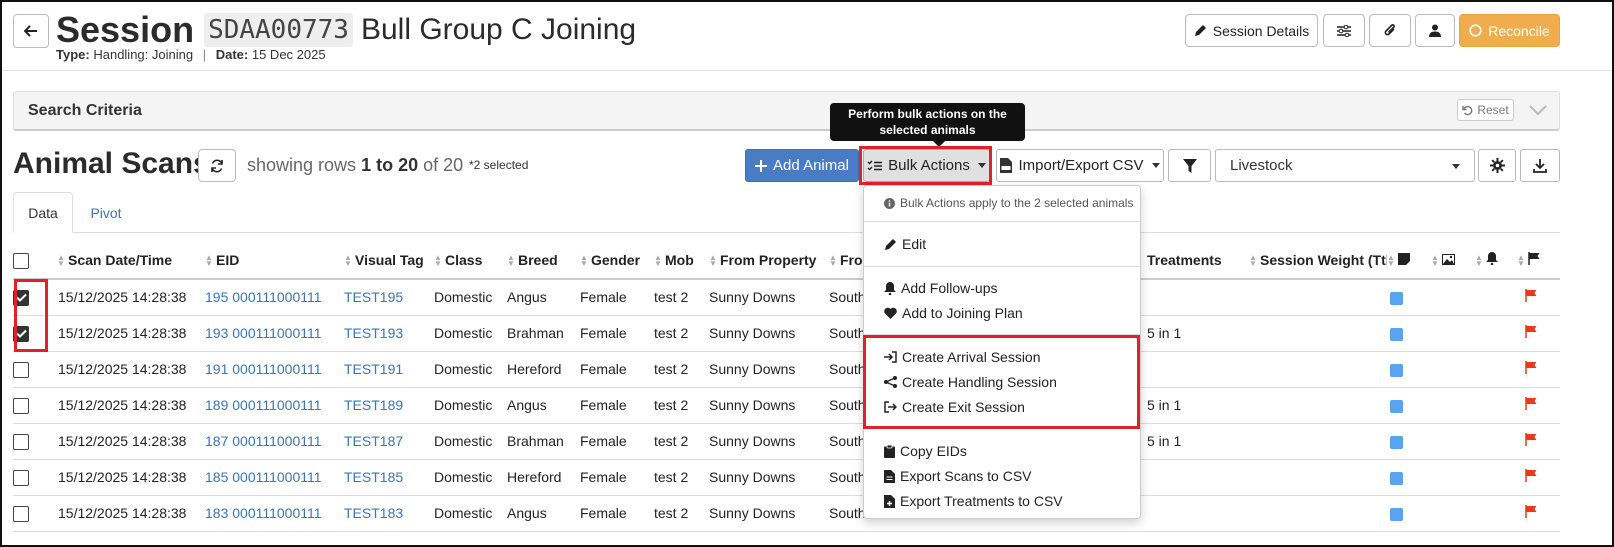 This screenshot has height=547, width=1614. What do you see at coordinates (1345, 165) in the screenshot?
I see `livestock-select: Livestock` at bounding box center [1345, 165].